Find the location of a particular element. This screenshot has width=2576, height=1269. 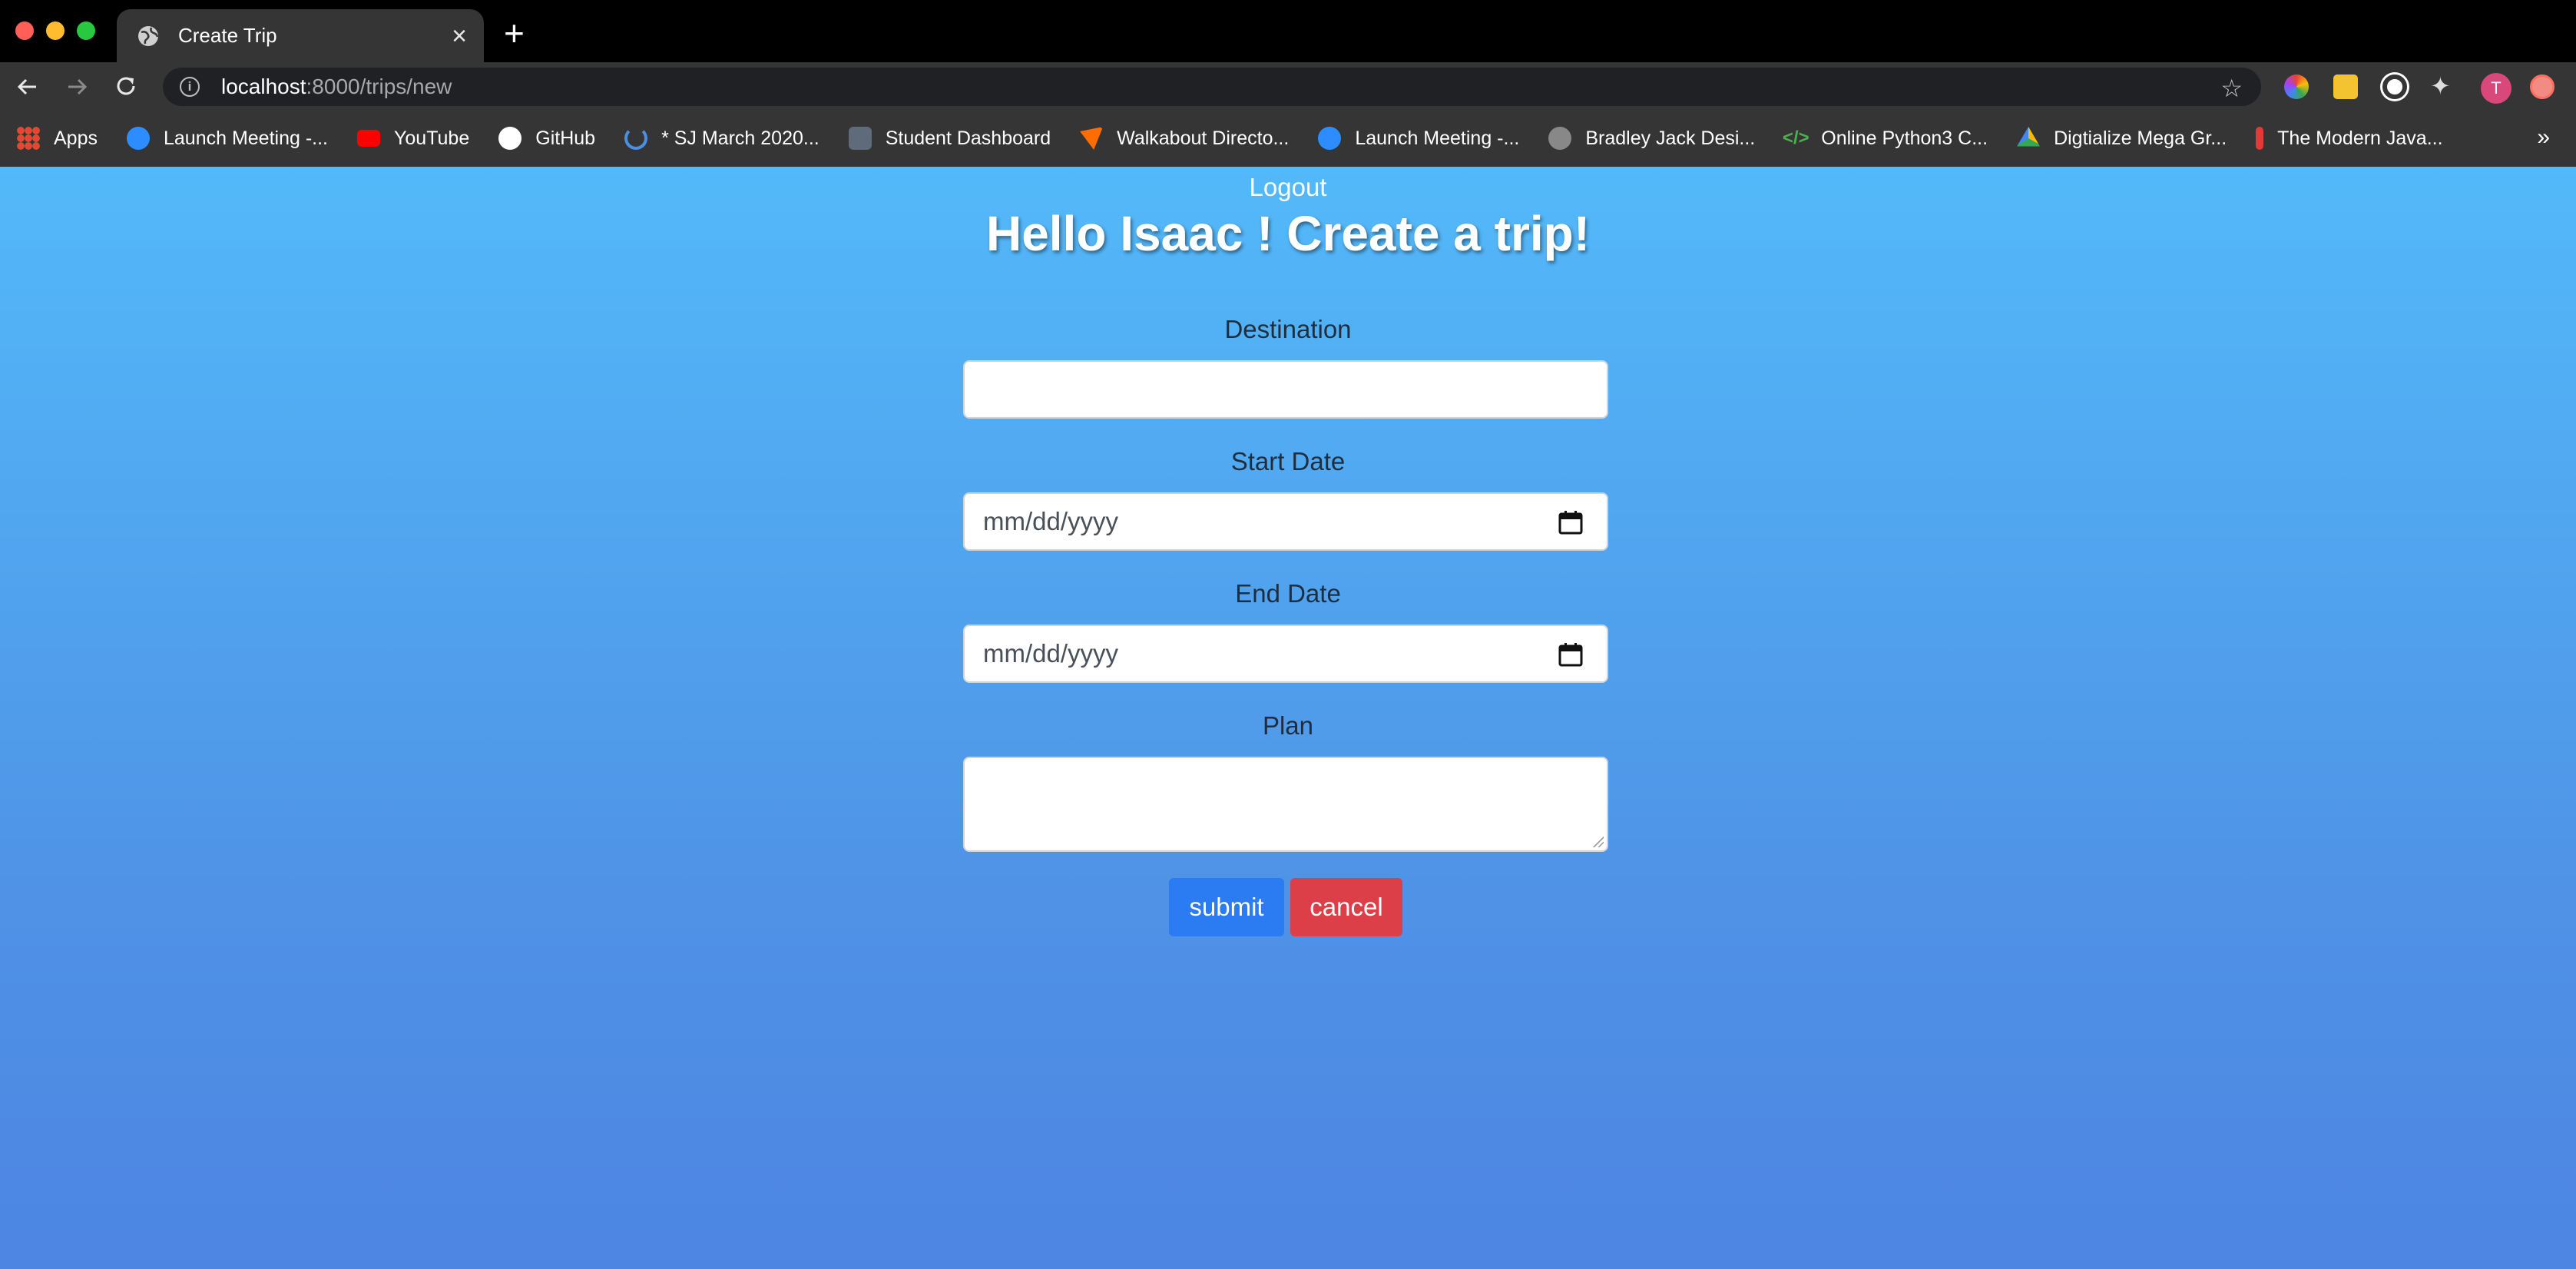

logout-link: Logout is located at coordinates (1288, 187).